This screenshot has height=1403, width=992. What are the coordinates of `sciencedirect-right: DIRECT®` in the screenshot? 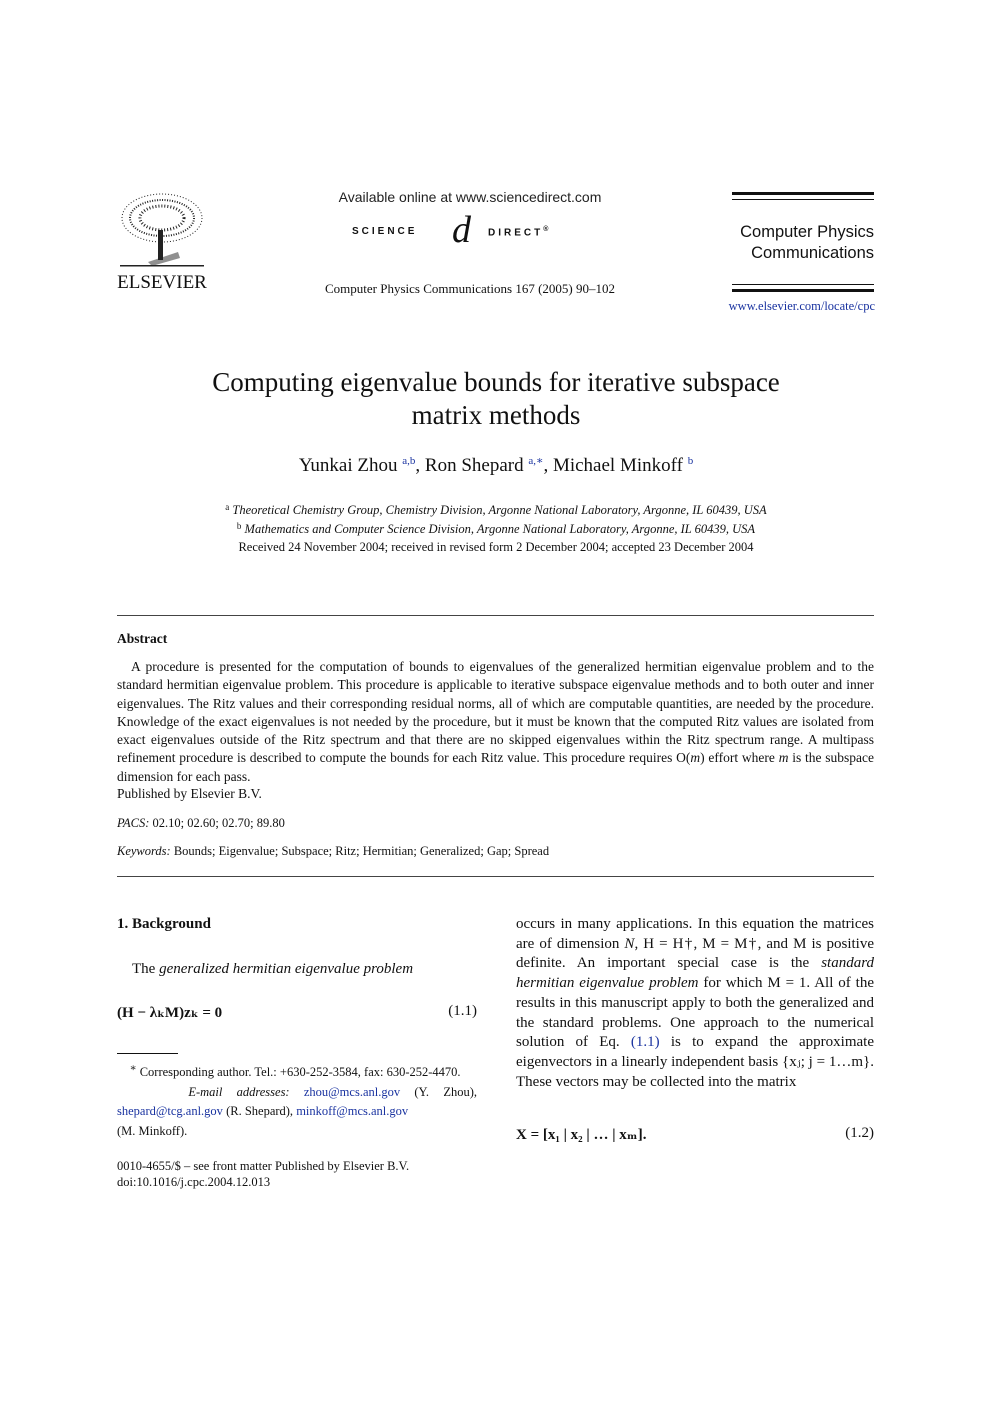 It's located at (520, 232).